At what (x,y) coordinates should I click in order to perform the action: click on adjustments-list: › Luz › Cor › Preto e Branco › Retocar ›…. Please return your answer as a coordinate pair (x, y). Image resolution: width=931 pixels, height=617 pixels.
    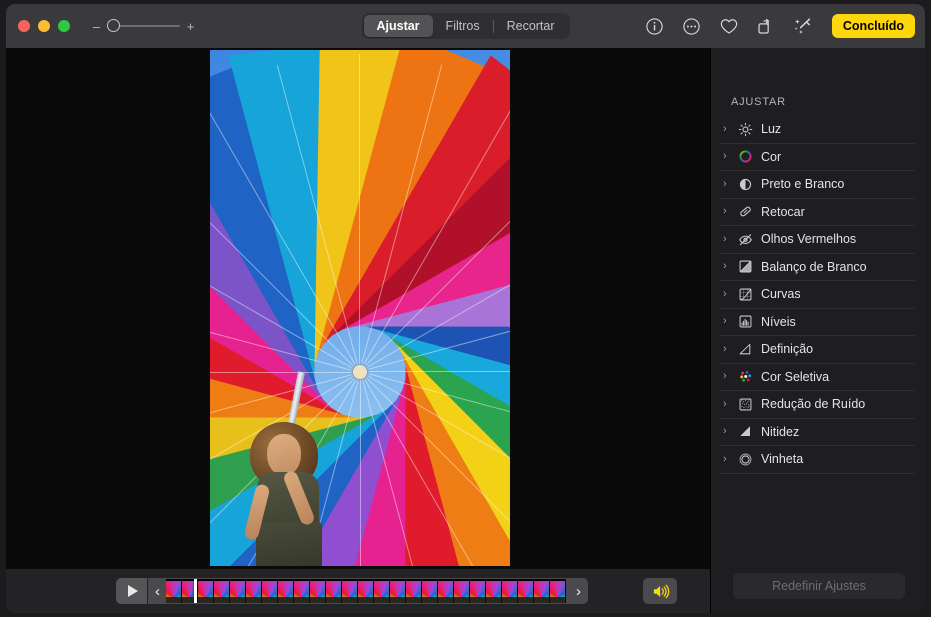
    Looking at the image, I should click on (817, 295).